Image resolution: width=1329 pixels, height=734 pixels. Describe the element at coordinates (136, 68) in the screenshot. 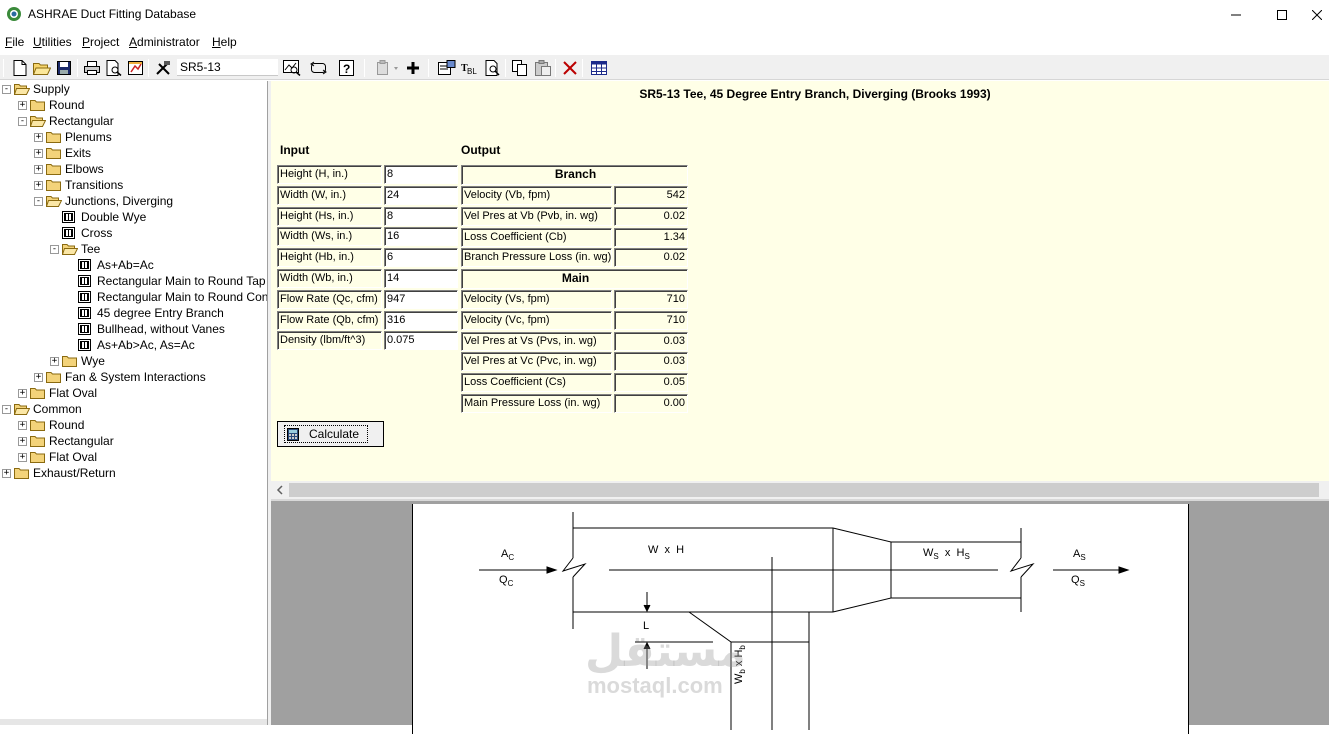

I see `report-button` at that location.